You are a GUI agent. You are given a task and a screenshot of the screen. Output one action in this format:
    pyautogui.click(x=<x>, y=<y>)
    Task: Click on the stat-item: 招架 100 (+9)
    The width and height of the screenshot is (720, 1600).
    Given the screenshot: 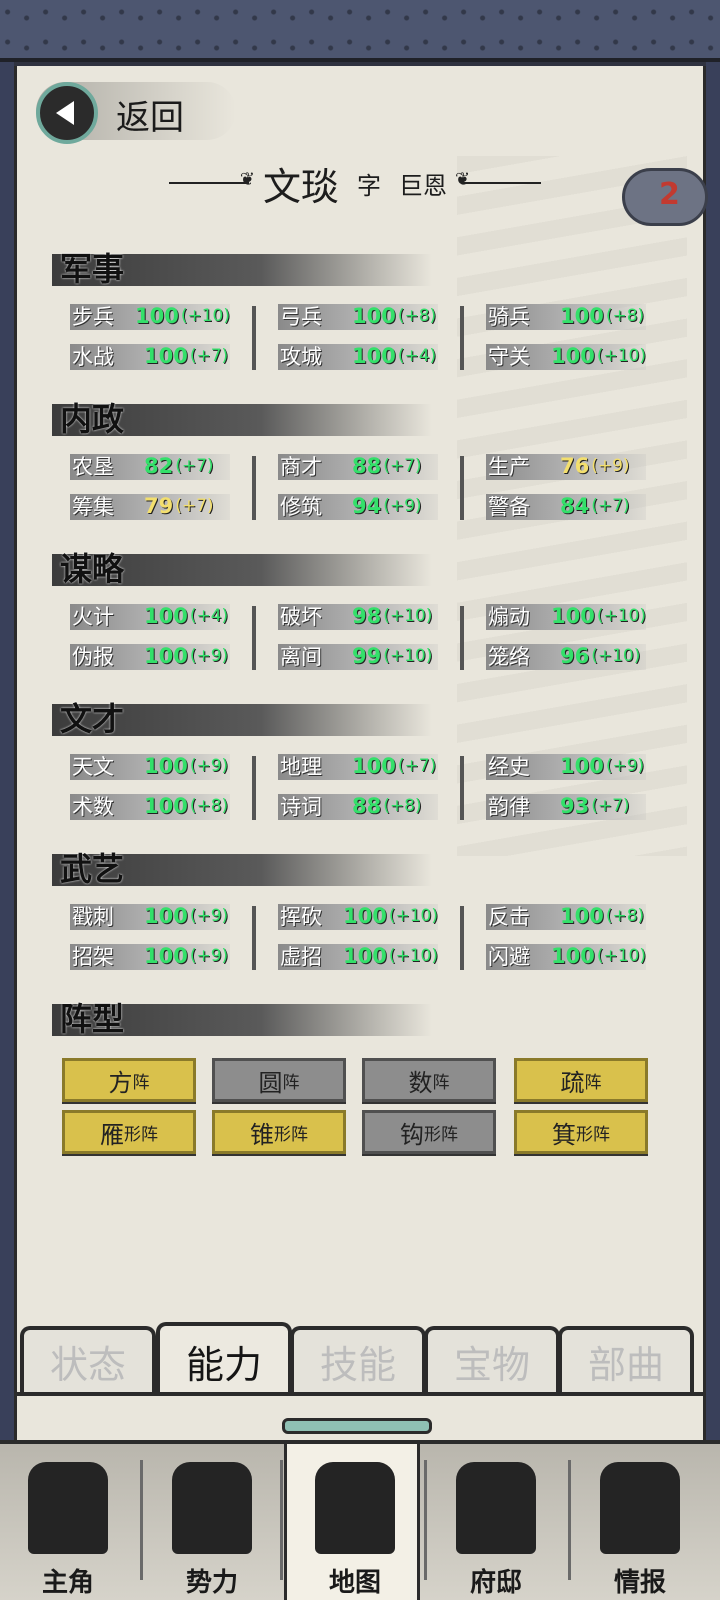 What is the action you would take?
    pyautogui.click(x=150, y=956)
    